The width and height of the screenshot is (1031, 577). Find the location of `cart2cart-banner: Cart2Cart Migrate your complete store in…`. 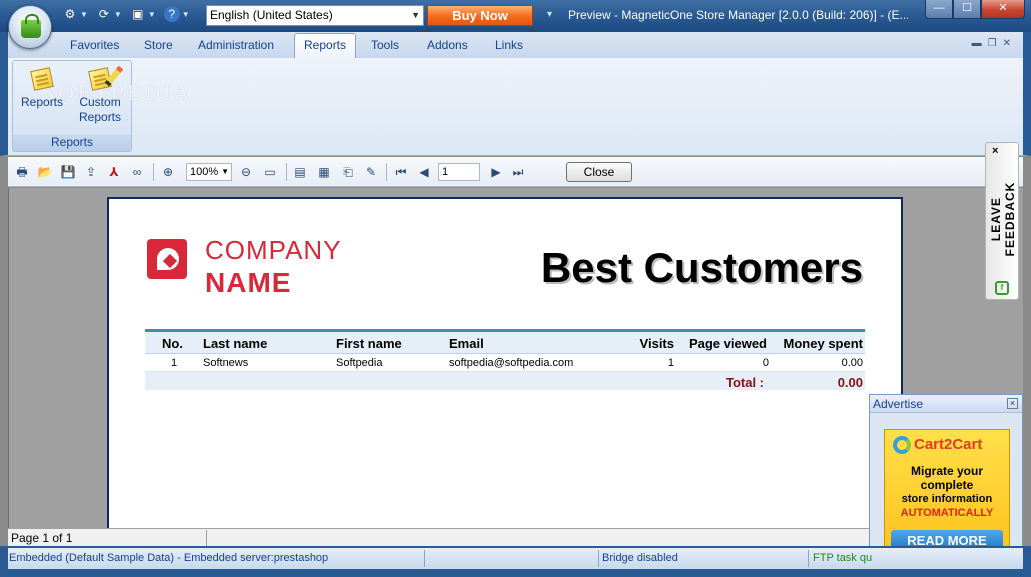

cart2cart-banner: Cart2Cart Migrate your complete store in… is located at coordinates (947, 492).